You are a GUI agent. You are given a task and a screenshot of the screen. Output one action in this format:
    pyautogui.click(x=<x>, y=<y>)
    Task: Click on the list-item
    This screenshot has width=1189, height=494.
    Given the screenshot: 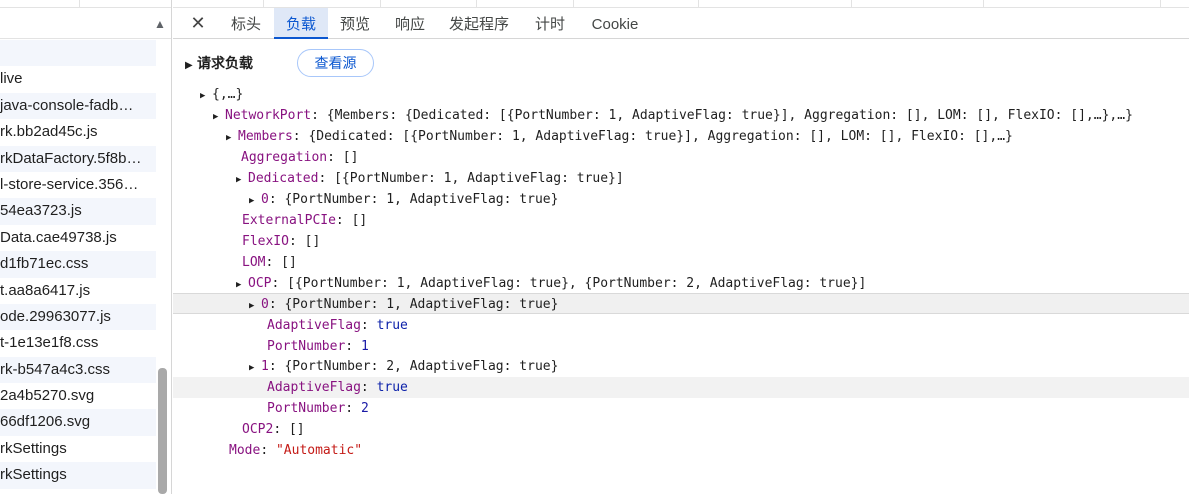 What is the action you would take?
    pyautogui.click(x=78, y=53)
    